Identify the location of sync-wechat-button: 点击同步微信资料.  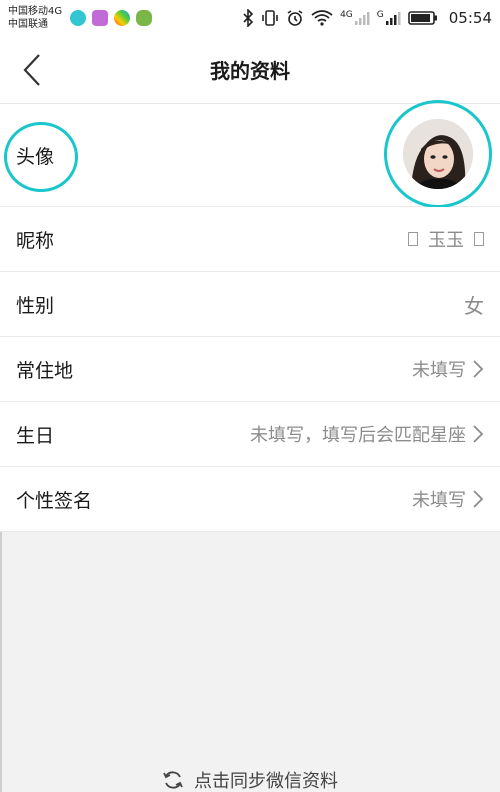
(250, 777).